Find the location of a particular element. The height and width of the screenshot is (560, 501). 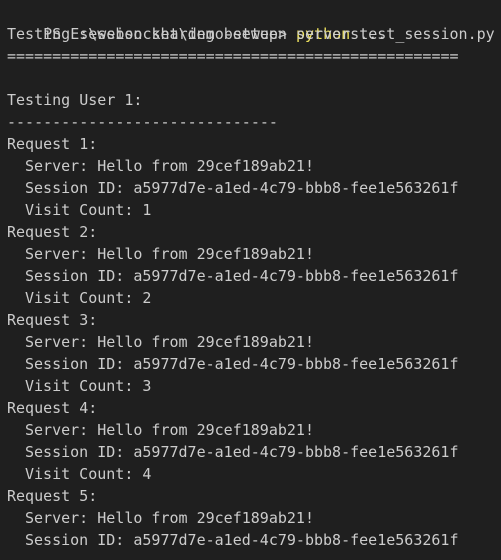

user-title: Testing User 1: is located at coordinates (75, 100).